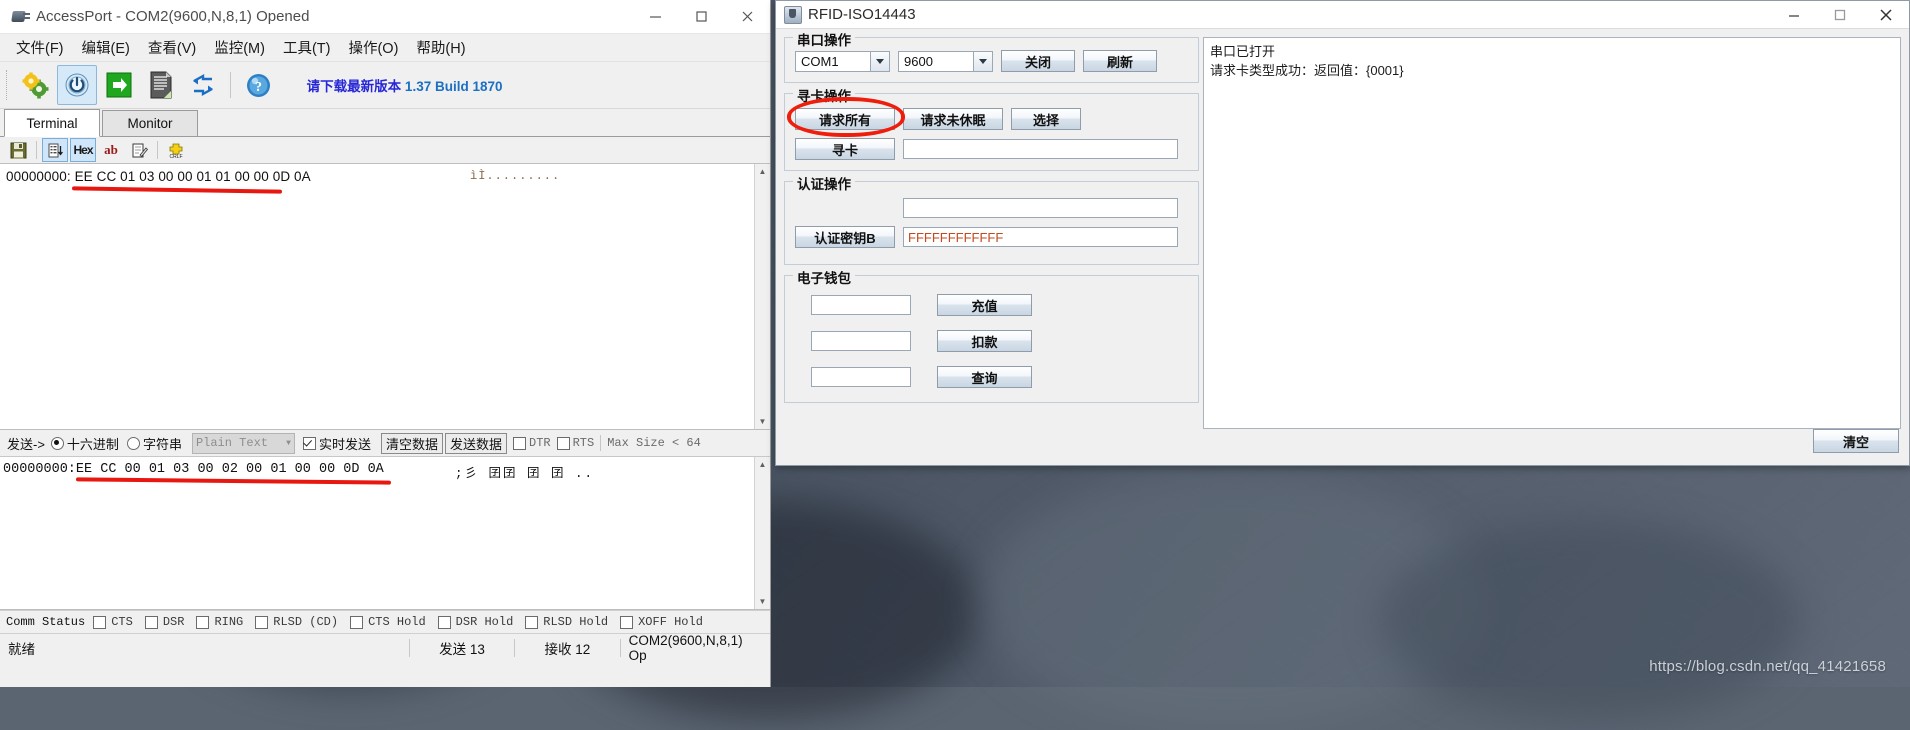 The height and width of the screenshot is (730, 1910). Describe the element at coordinates (475, 443) in the screenshot. I see `send-data-button: 发送数据` at that location.